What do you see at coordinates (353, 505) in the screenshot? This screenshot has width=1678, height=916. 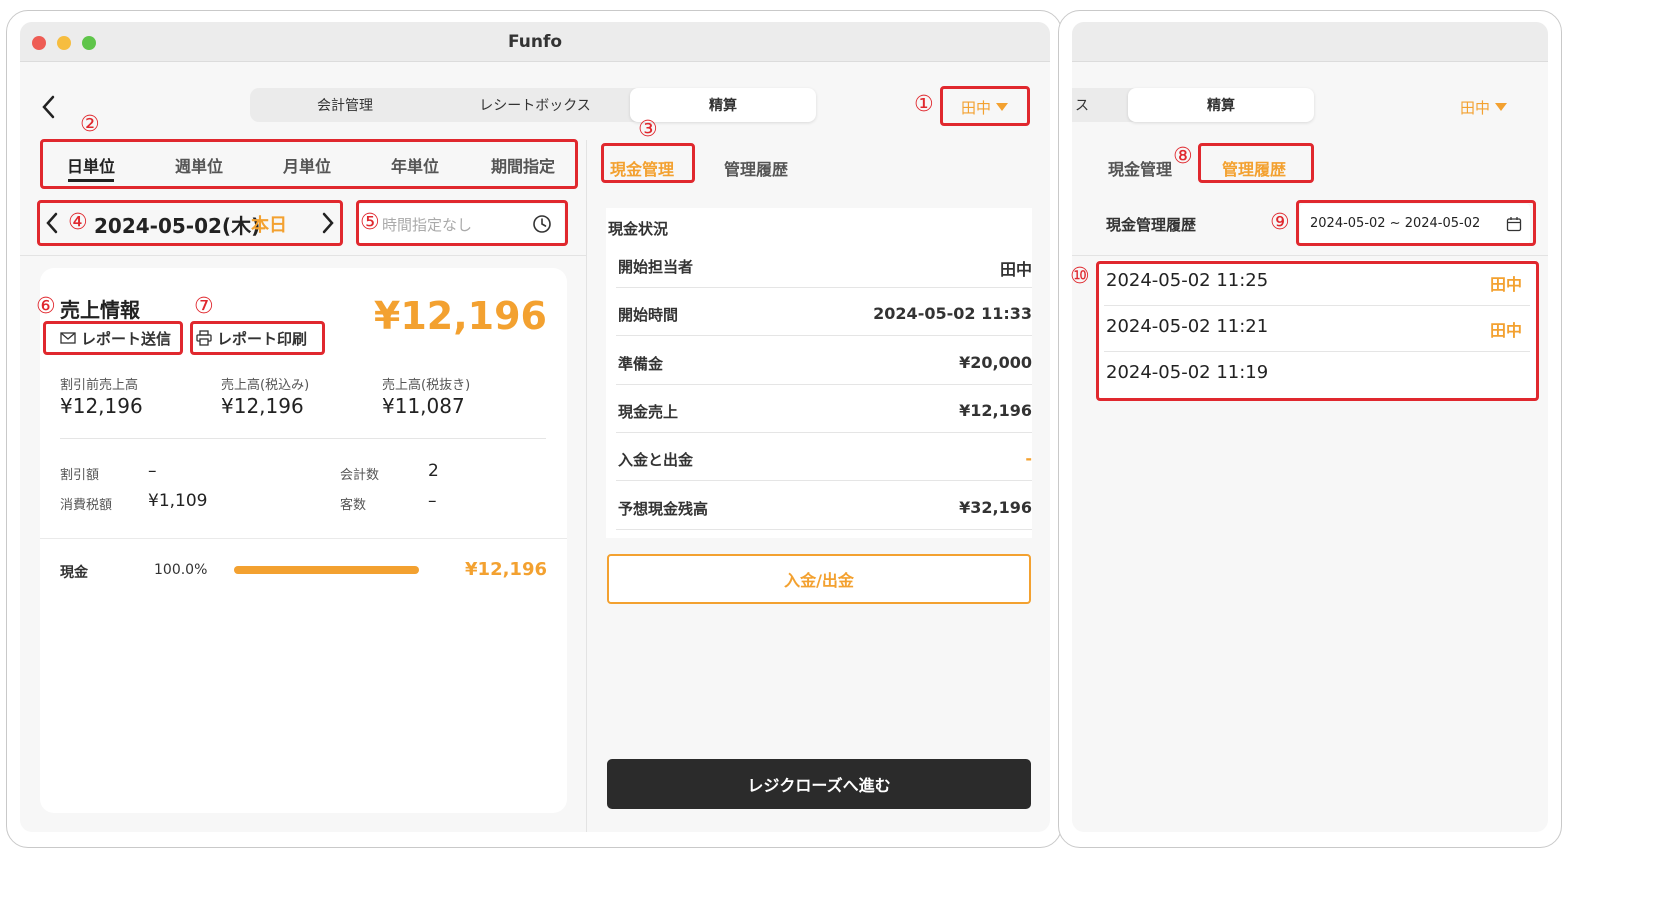 I see `detail-label: 客数` at bounding box center [353, 505].